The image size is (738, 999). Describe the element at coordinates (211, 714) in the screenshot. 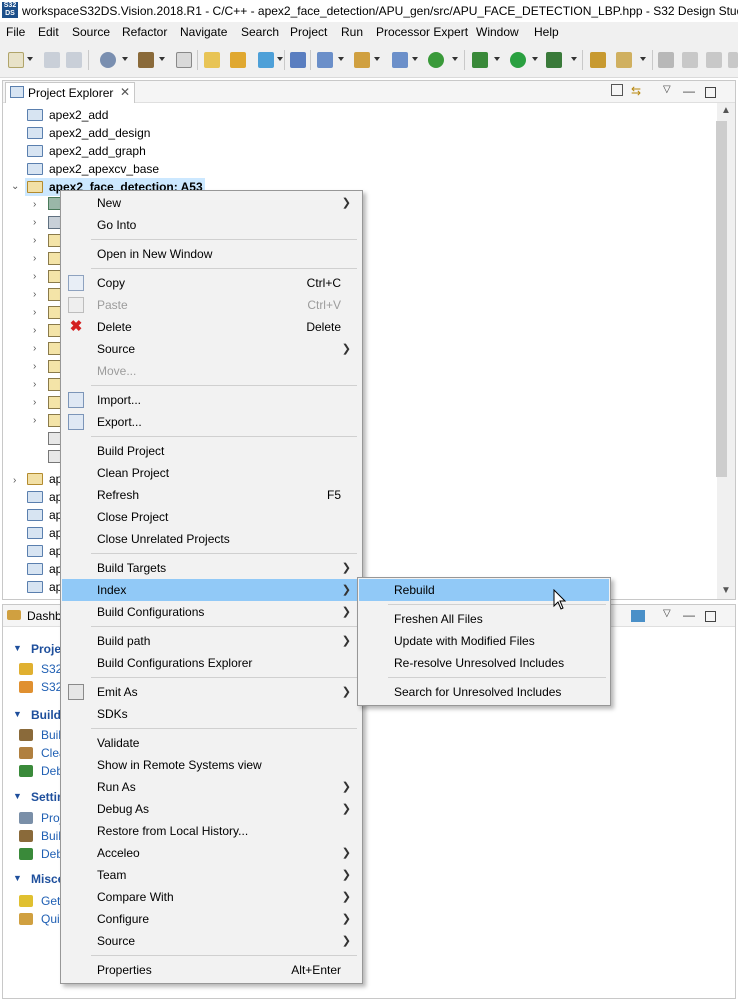

I see `menu-item-sdks: SDKs` at that location.